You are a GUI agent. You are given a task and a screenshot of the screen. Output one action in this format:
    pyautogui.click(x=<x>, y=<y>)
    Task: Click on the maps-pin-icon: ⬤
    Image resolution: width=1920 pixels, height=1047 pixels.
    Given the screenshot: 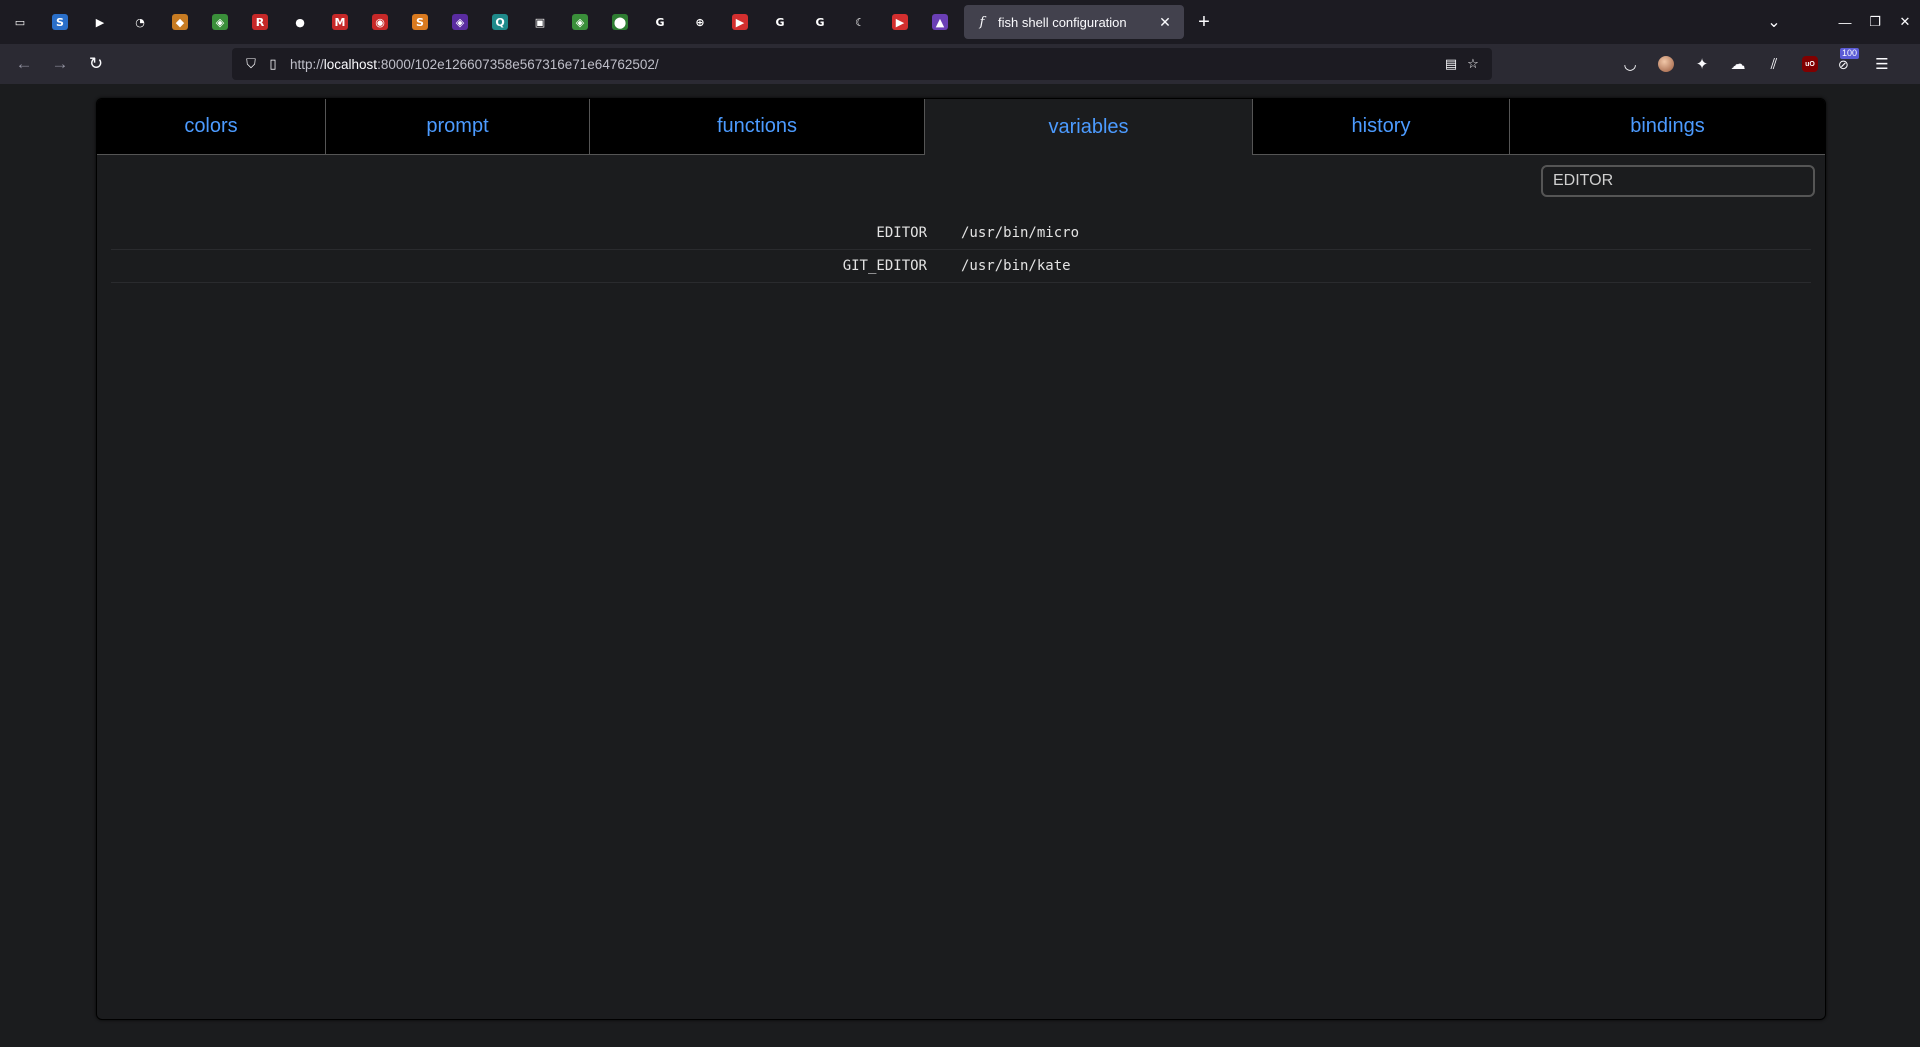 What is the action you would take?
    pyautogui.click(x=620, y=22)
    